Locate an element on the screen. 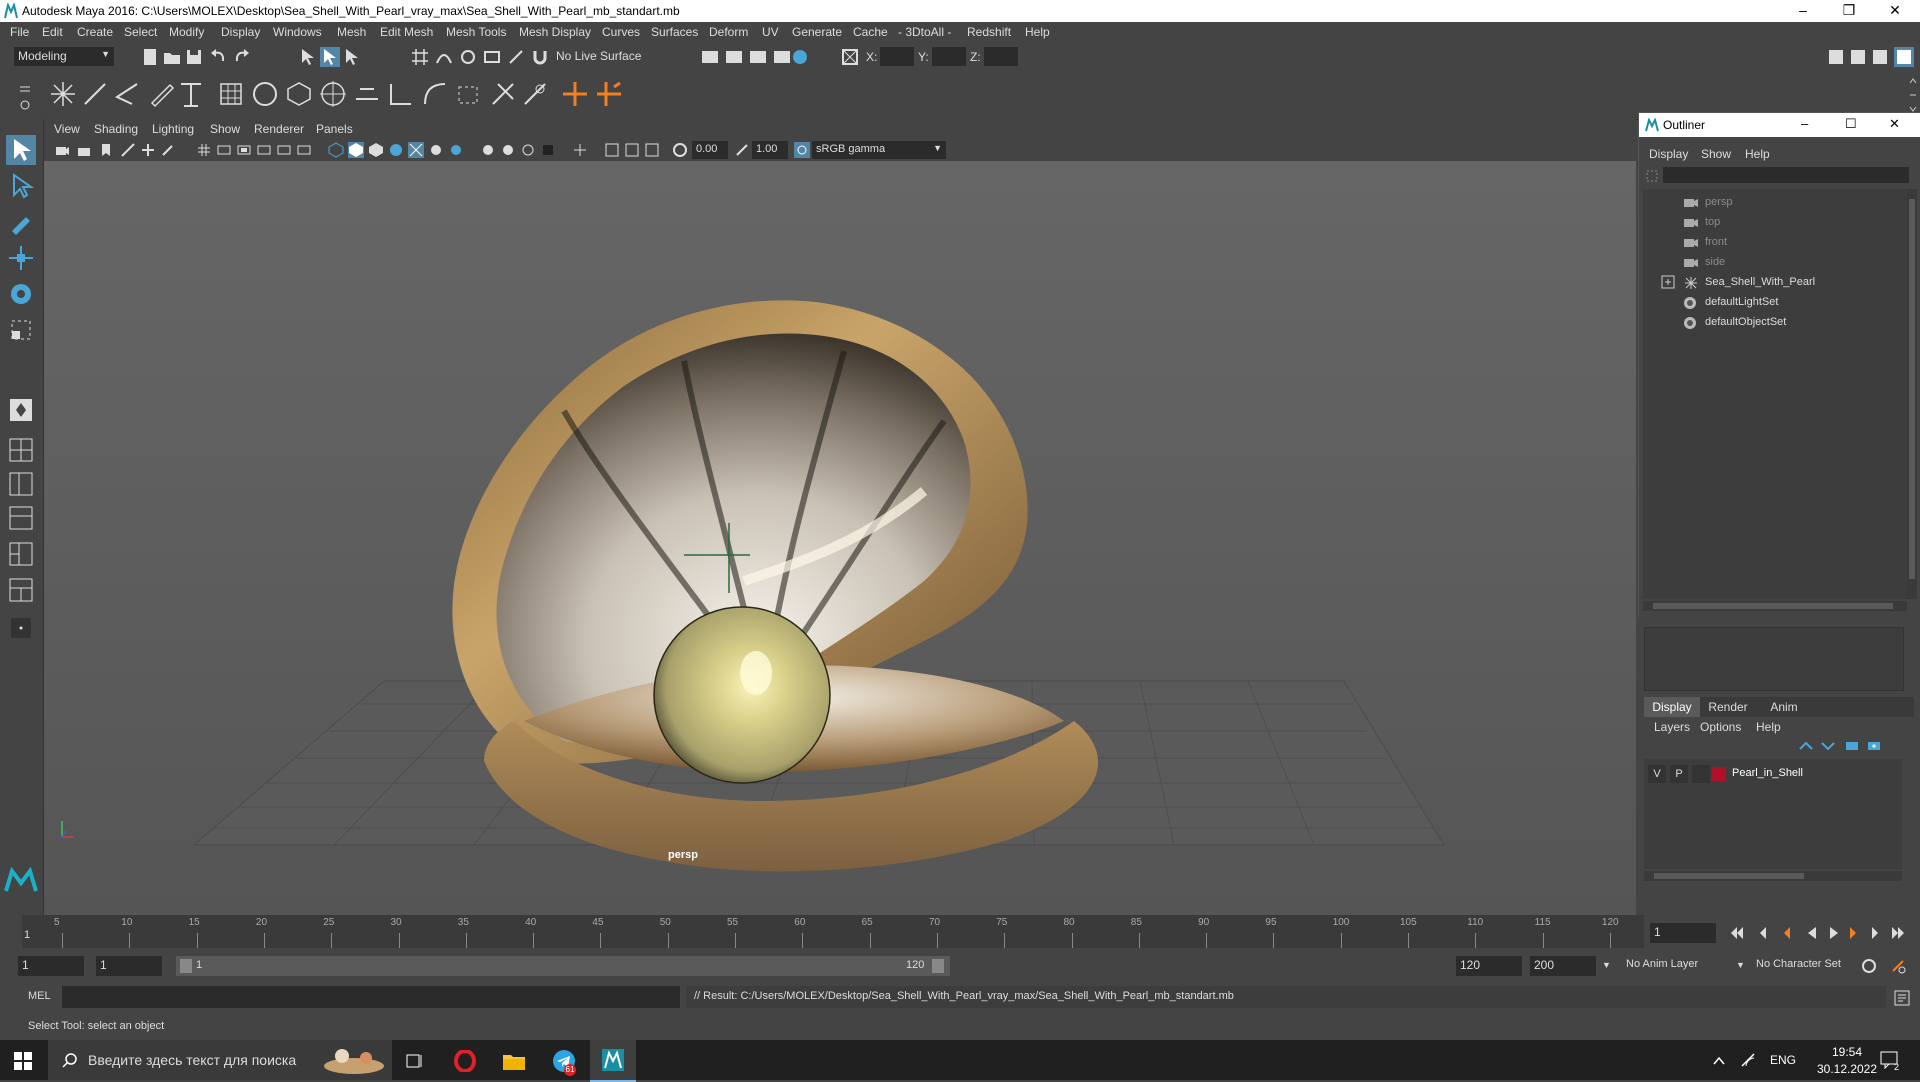 This screenshot has height=1082, width=1920. image-plane-icon is located at coordinates (128, 150).